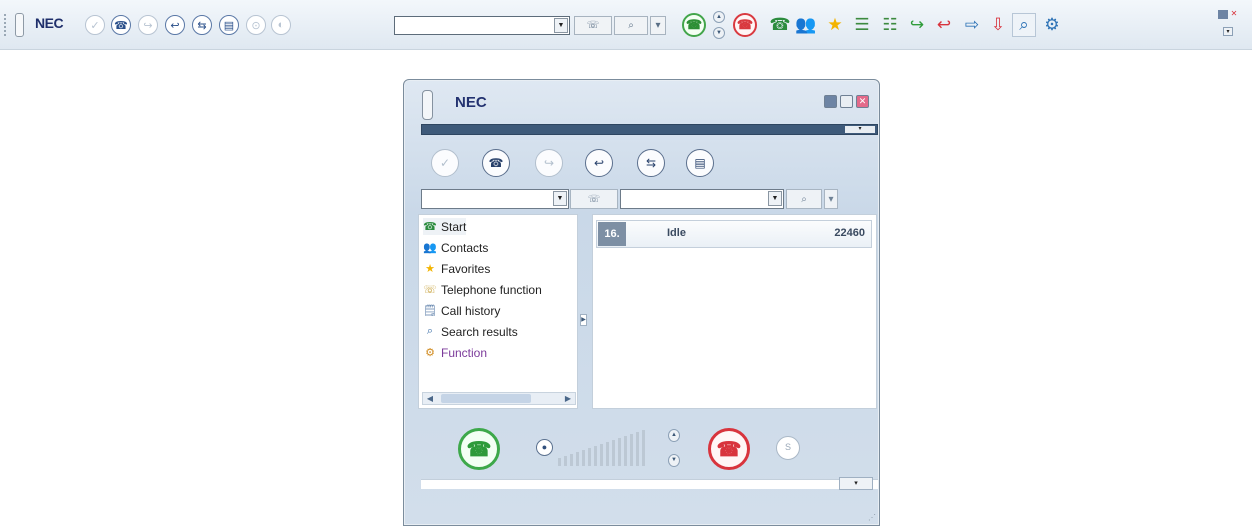 This screenshot has height=527, width=1252. What do you see at coordinates (734, 234) in the screenshot?
I see `line-row: 16. Idle 22460` at bounding box center [734, 234].